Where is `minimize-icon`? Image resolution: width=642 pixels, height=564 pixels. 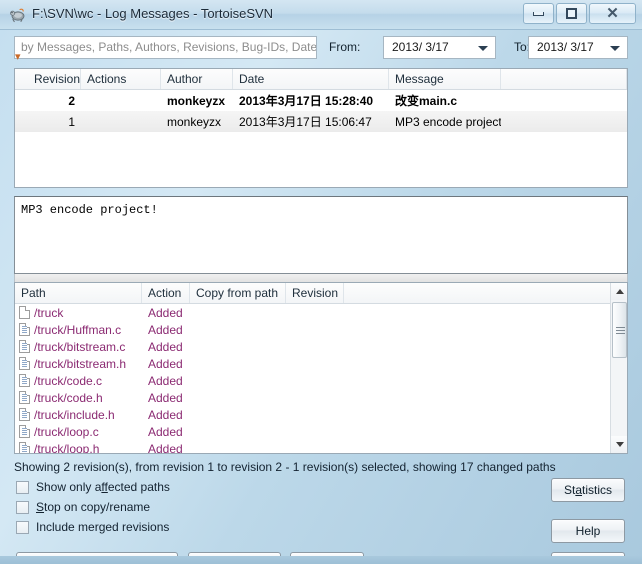 minimize-icon is located at coordinates (538, 13).